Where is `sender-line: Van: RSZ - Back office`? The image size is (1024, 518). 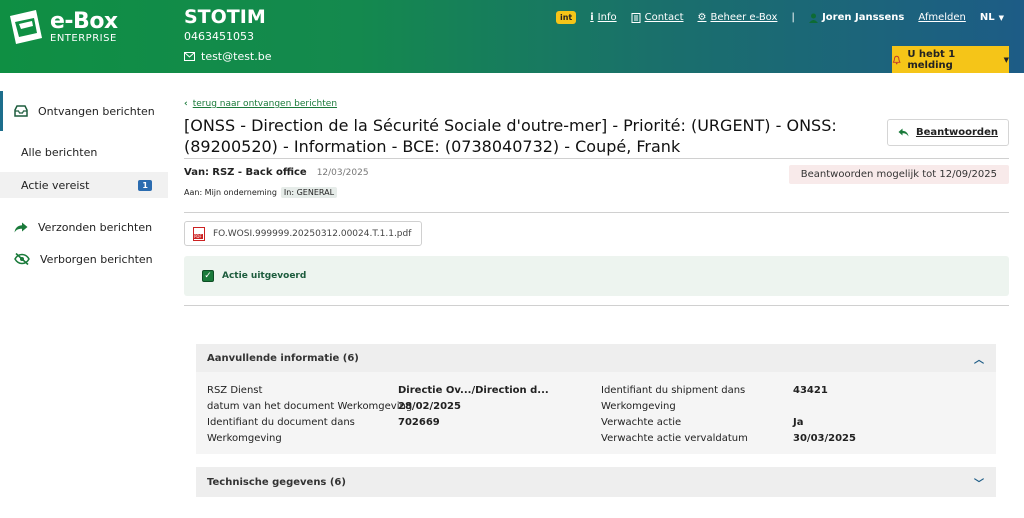 sender-line: Van: RSZ - Back office is located at coordinates (245, 172).